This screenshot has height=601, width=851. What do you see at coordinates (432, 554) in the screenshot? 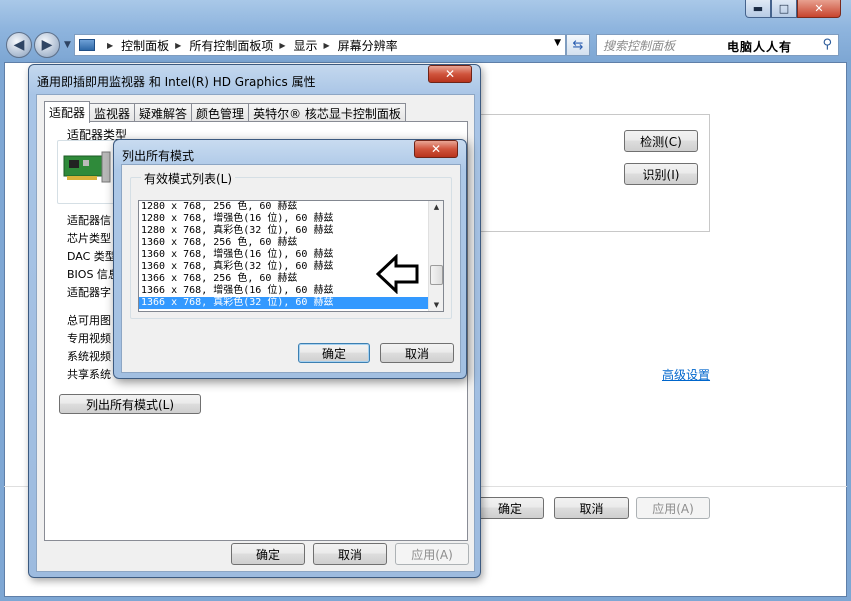
I see `props-apply-button: 应用(A)` at bounding box center [432, 554].